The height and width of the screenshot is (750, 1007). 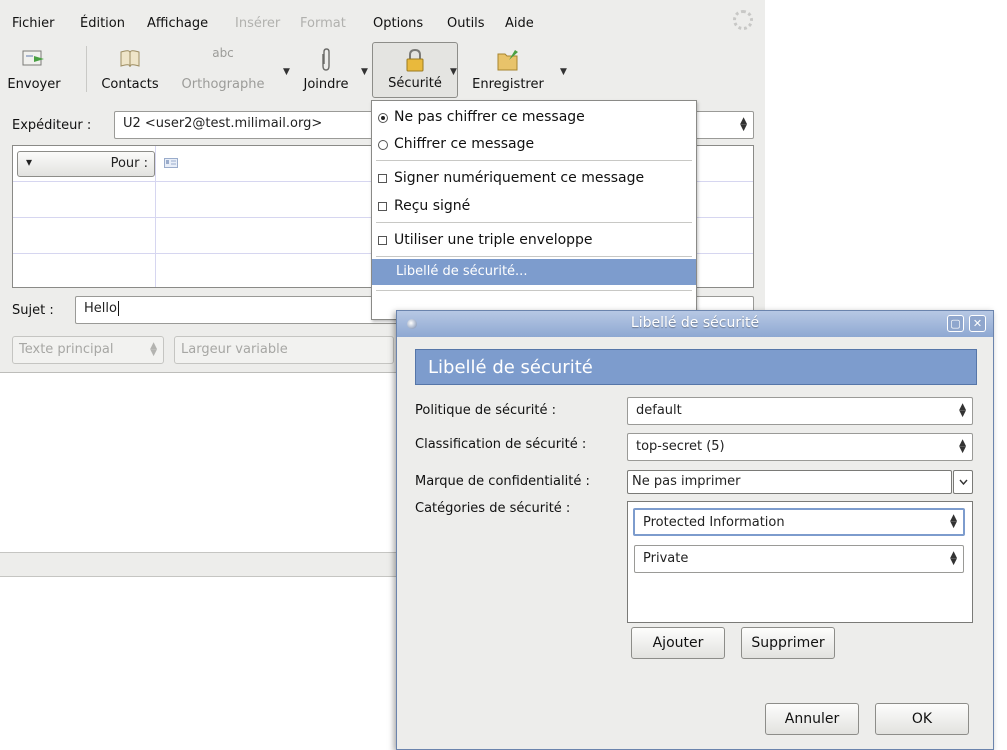 I want to click on dialog-titlebar: Libellé de sécurité ▢ ✕, so click(x=695, y=324).